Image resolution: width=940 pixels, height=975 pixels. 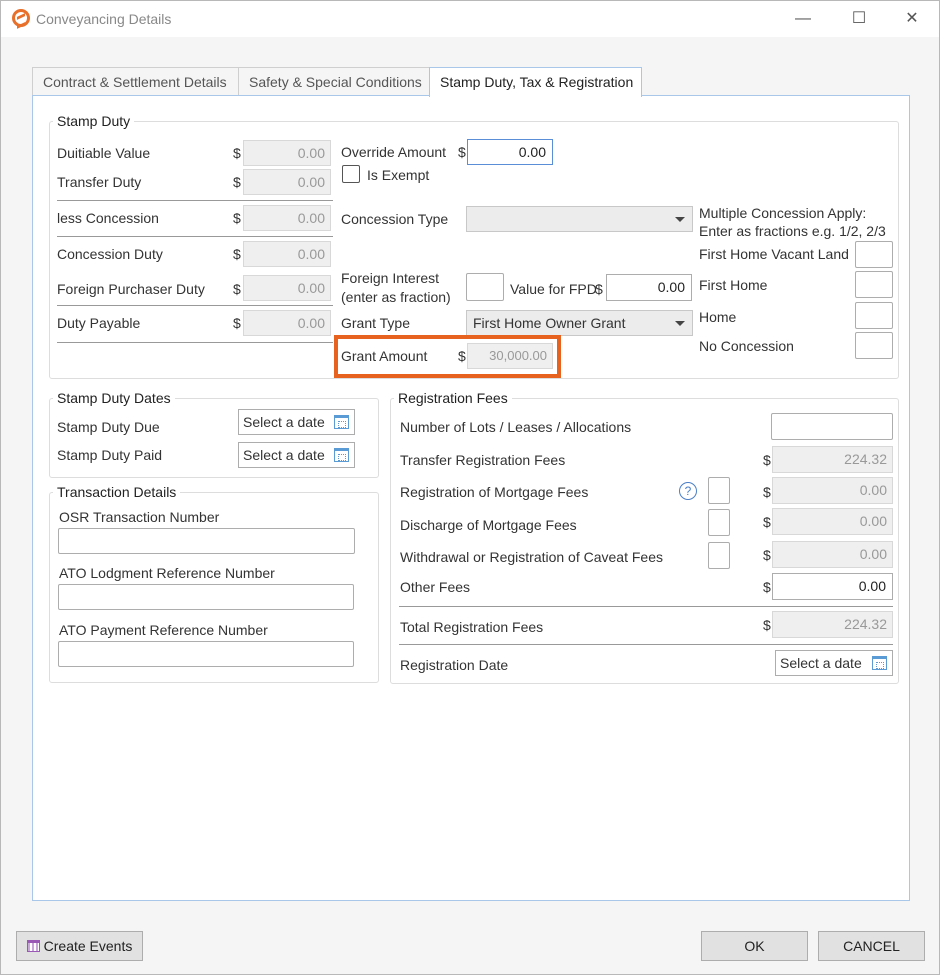 What do you see at coordinates (792, 231) in the screenshot?
I see `multiple-concession-hint: Enter as fractions e.g. 1/2, 2/3` at bounding box center [792, 231].